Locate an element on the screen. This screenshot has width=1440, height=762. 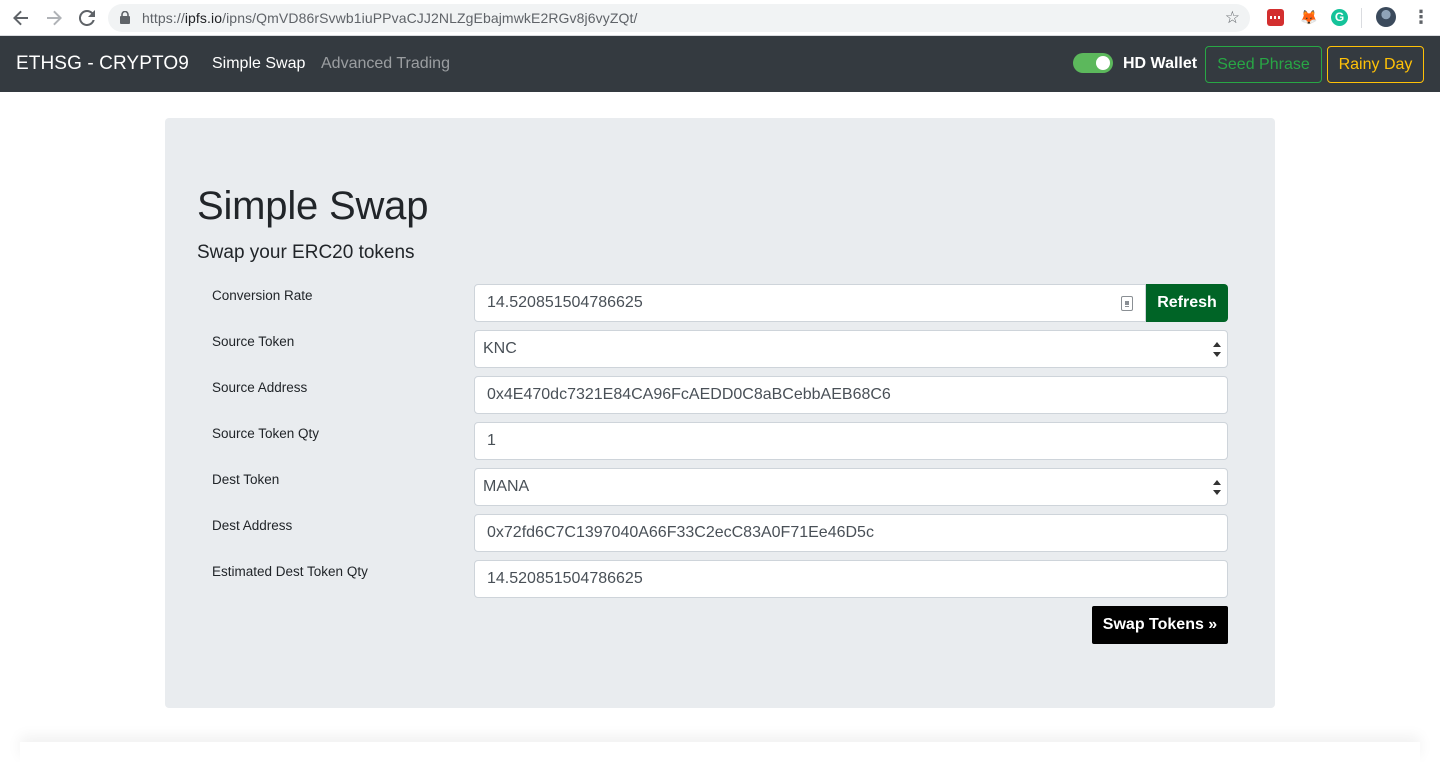
source-token-label: Source Token is located at coordinates (253, 341).